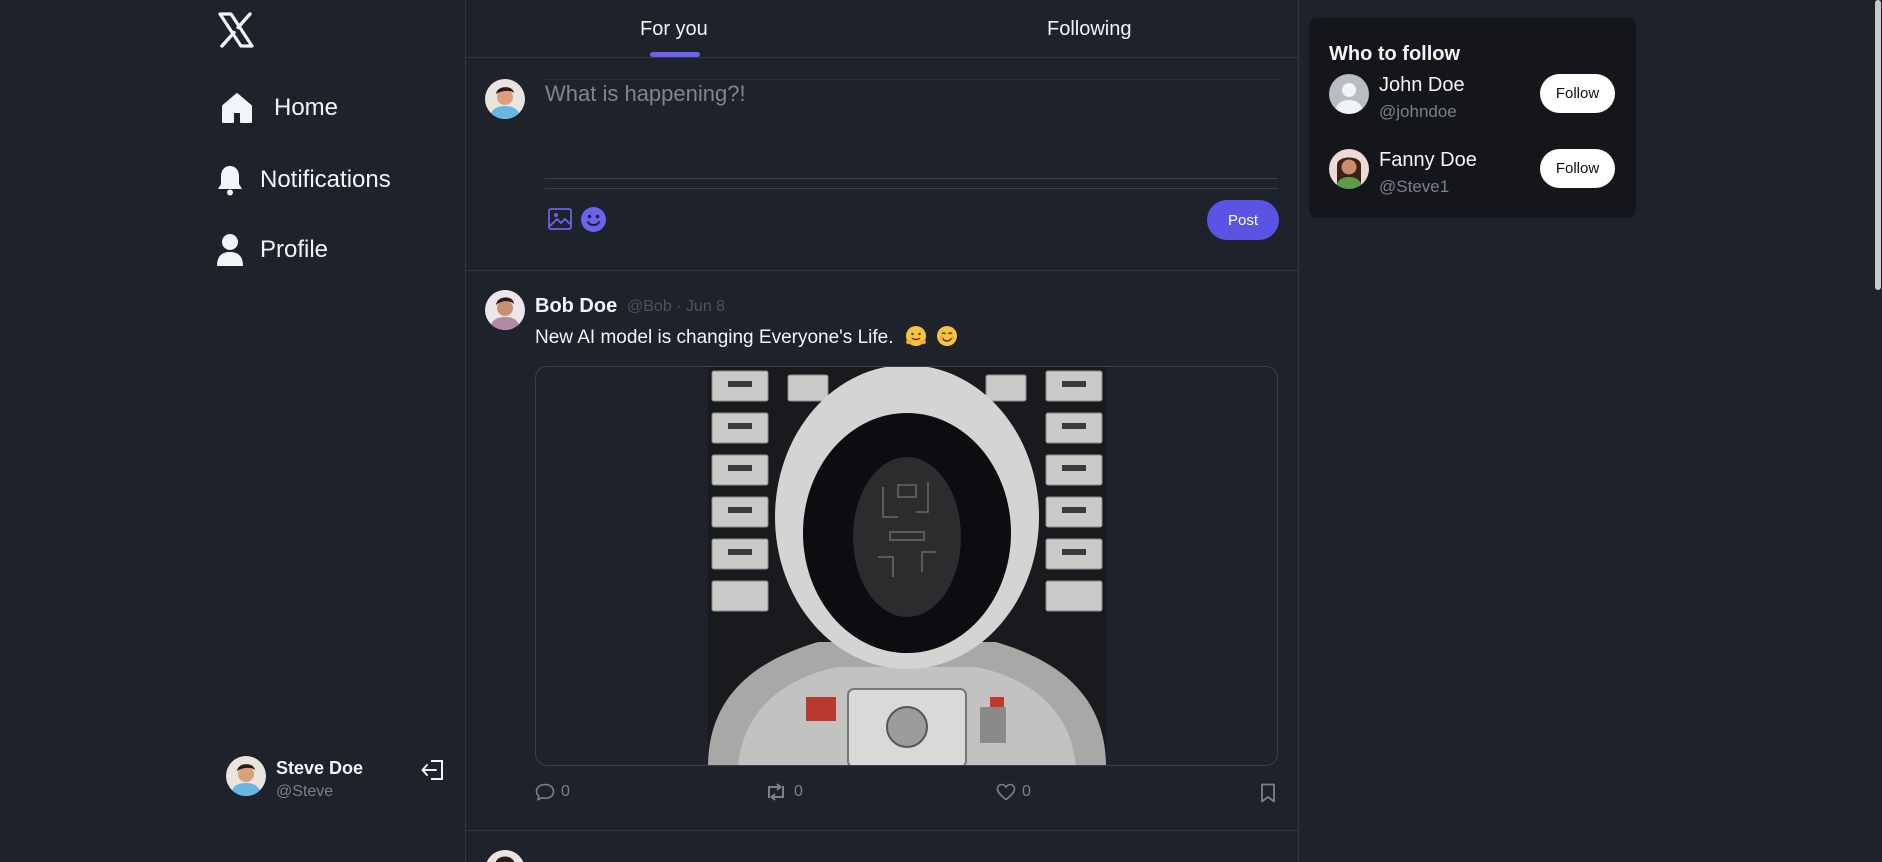  I want to click on suggestion-handle: @Steve1, so click(1414, 186).